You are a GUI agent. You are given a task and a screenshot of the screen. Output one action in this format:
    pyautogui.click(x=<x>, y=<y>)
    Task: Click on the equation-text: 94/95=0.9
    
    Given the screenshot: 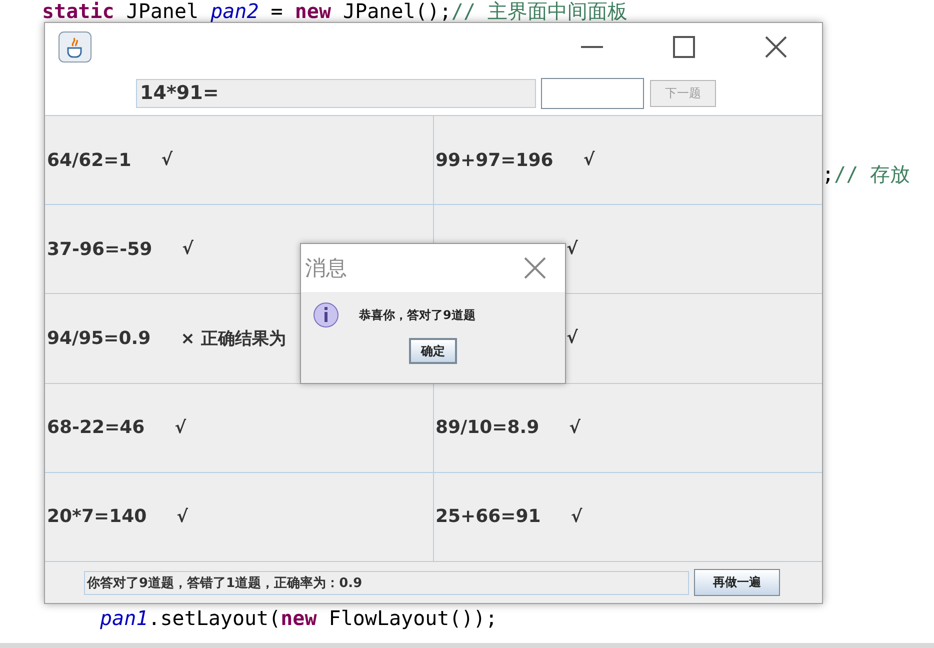 What is the action you would take?
    pyautogui.click(x=99, y=338)
    